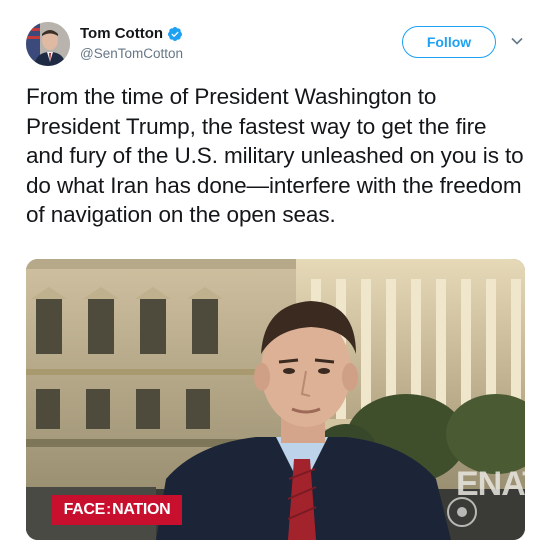 The image size is (550, 553). What do you see at coordinates (517, 41) in the screenshot?
I see `chevron-down-icon` at bounding box center [517, 41].